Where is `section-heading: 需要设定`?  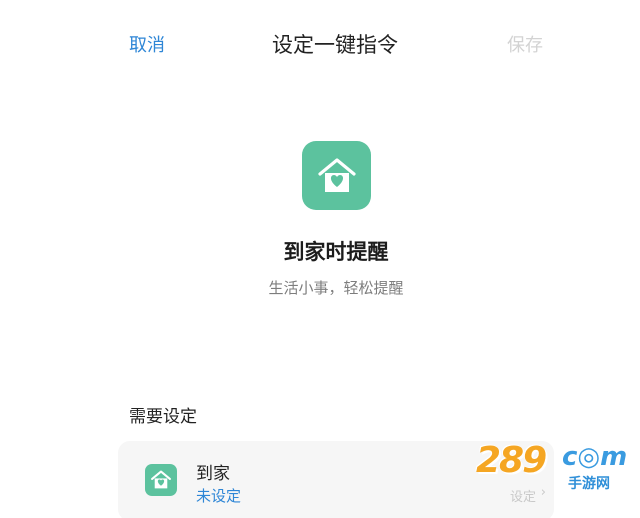
section-heading: 需要设定 is located at coordinates (163, 417).